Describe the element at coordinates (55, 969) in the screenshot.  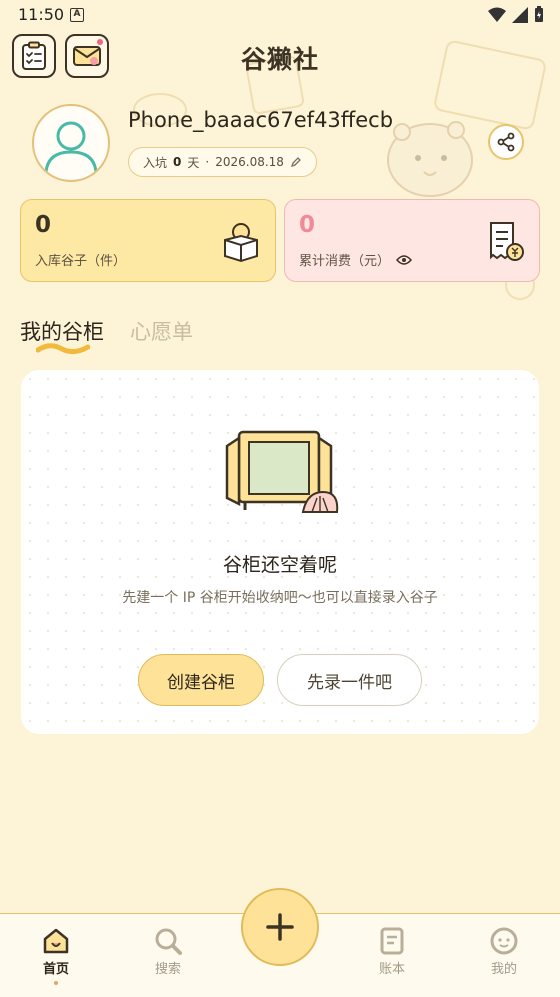
I see `nav-home-label: 首页` at that location.